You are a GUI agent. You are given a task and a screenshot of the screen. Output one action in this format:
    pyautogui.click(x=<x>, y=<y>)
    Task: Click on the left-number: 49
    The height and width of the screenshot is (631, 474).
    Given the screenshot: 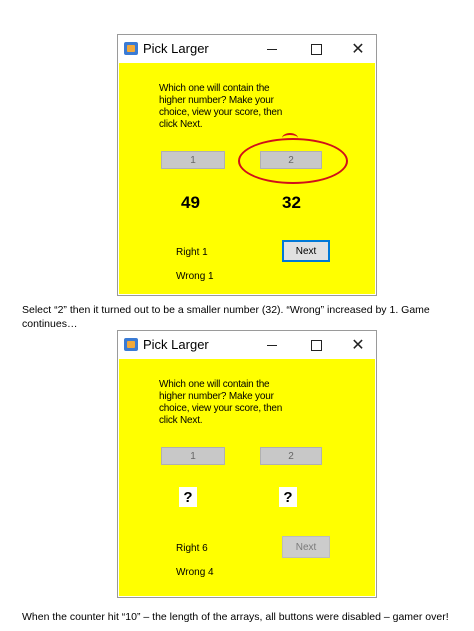 What is the action you would take?
    pyautogui.click(x=190, y=202)
    